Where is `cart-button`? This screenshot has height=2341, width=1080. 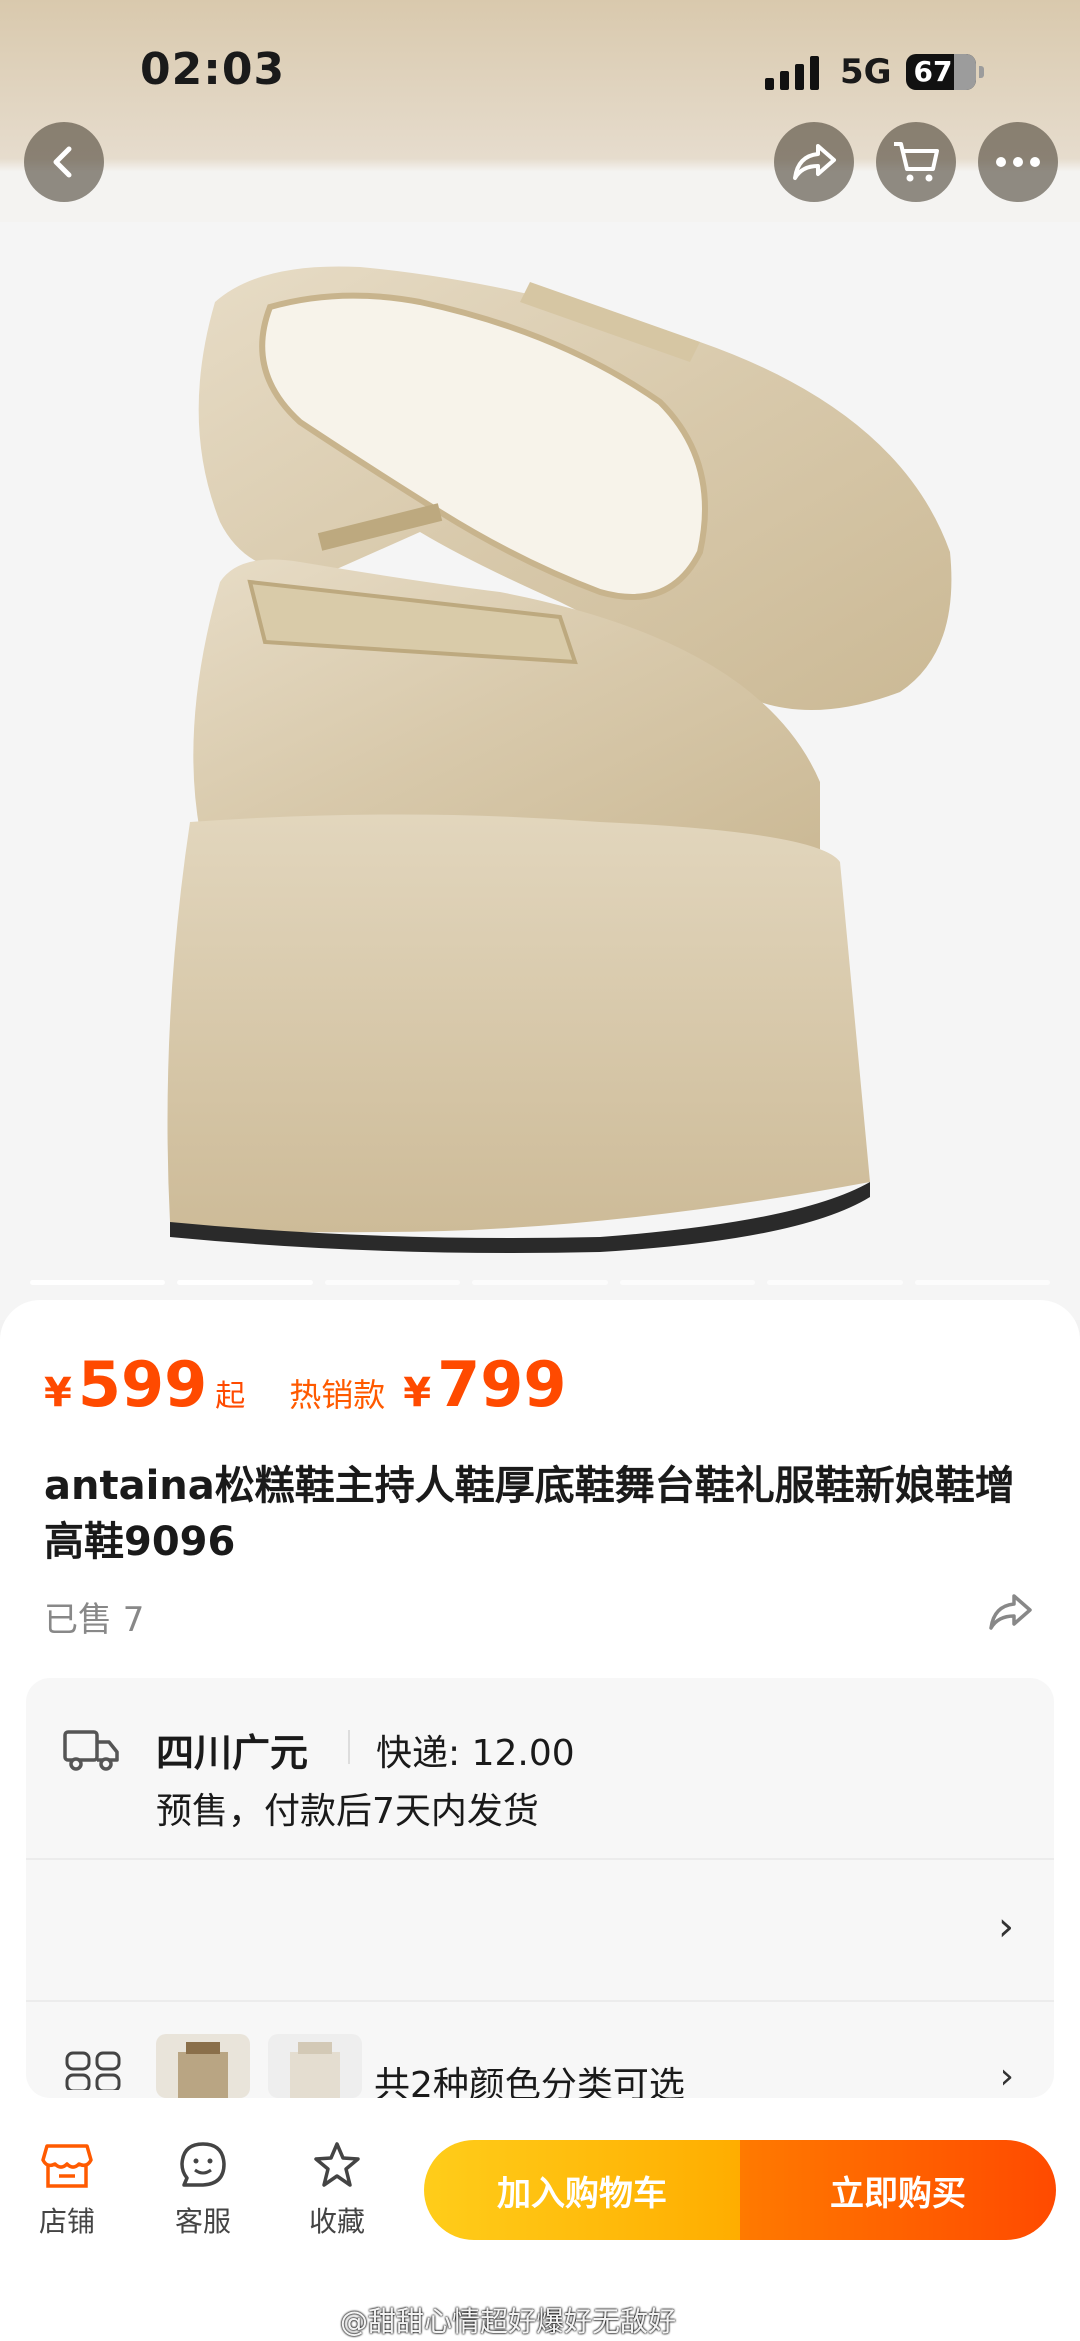 cart-button is located at coordinates (916, 162).